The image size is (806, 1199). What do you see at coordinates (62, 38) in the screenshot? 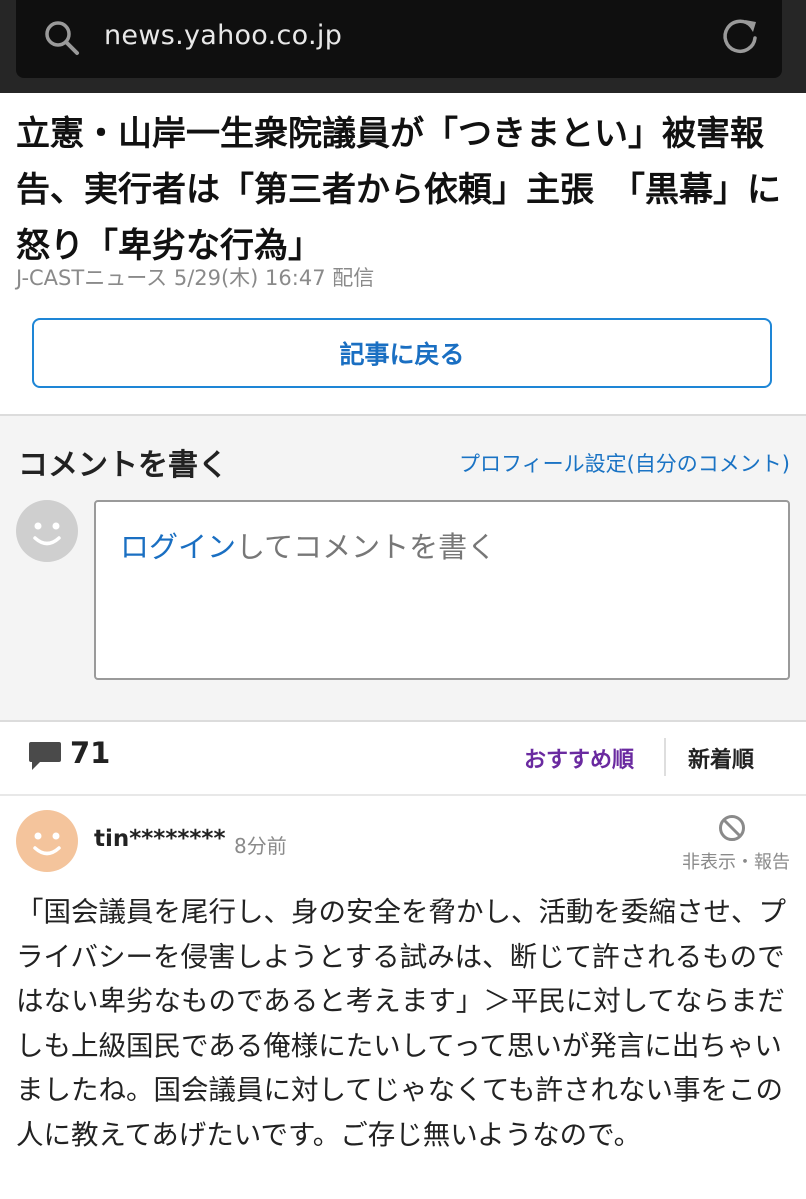
I see `search-icon` at bounding box center [62, 38].